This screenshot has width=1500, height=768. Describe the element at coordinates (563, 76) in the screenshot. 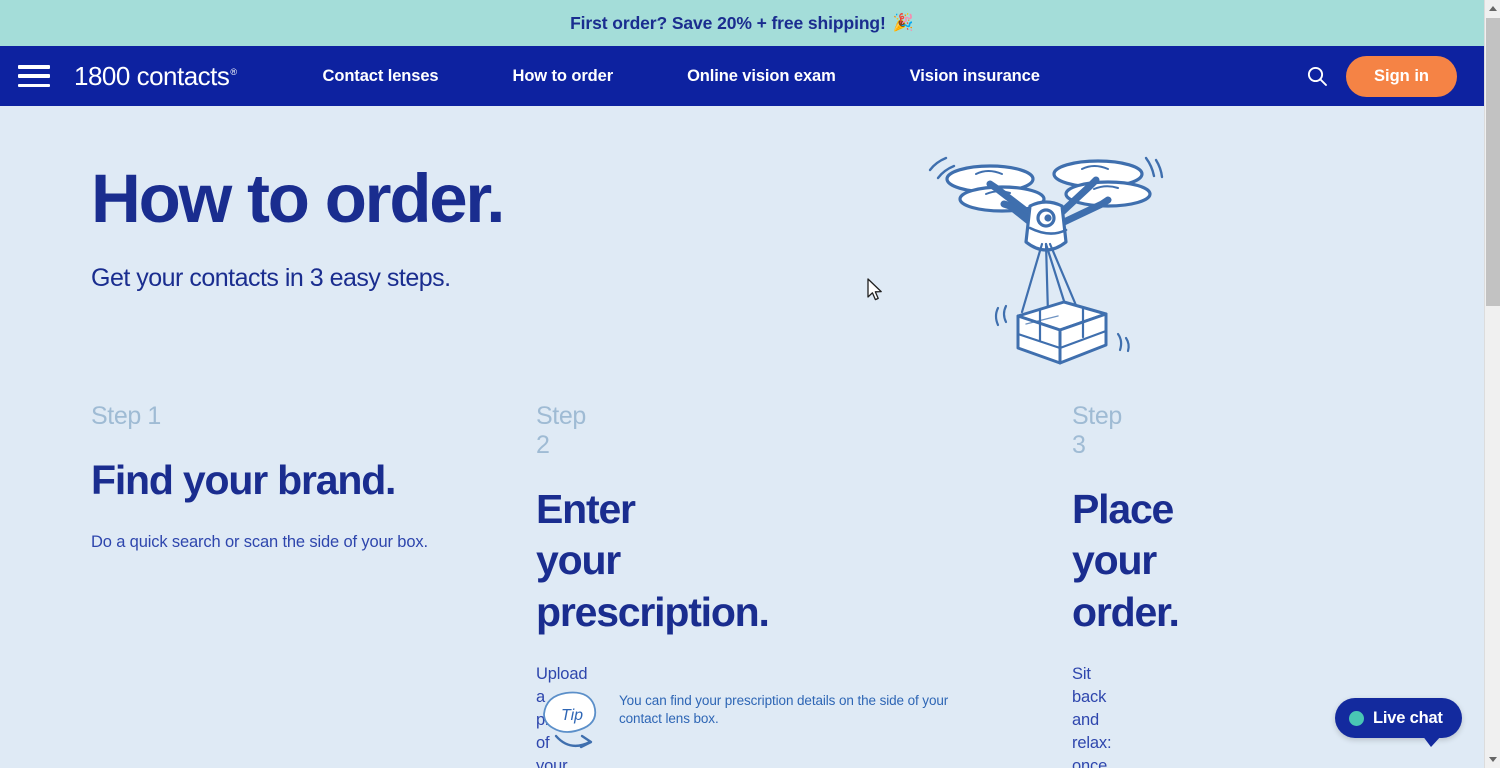

I see `nav-item-how-to-order: How to order` at that location.